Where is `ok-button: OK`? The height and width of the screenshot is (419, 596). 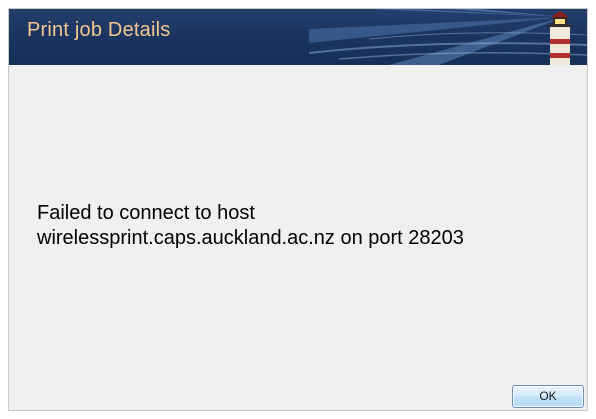
ok-button: OK is located at coordinates (548, 396).